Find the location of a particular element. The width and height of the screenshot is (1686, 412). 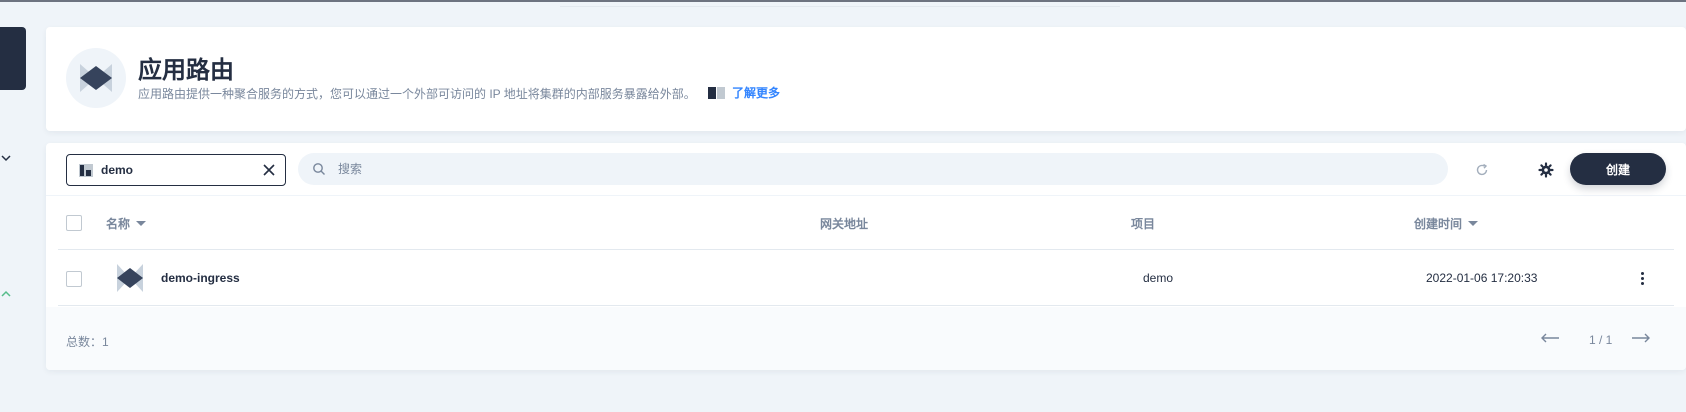

top-border is located at coordinates (843, 1).